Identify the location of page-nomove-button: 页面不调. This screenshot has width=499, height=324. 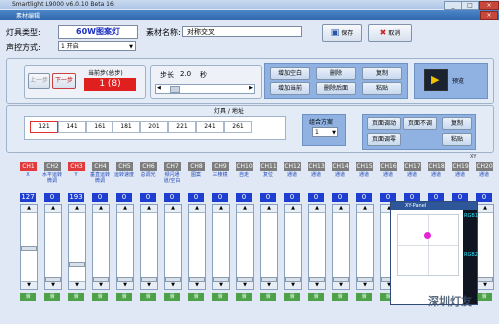
(420, 123).